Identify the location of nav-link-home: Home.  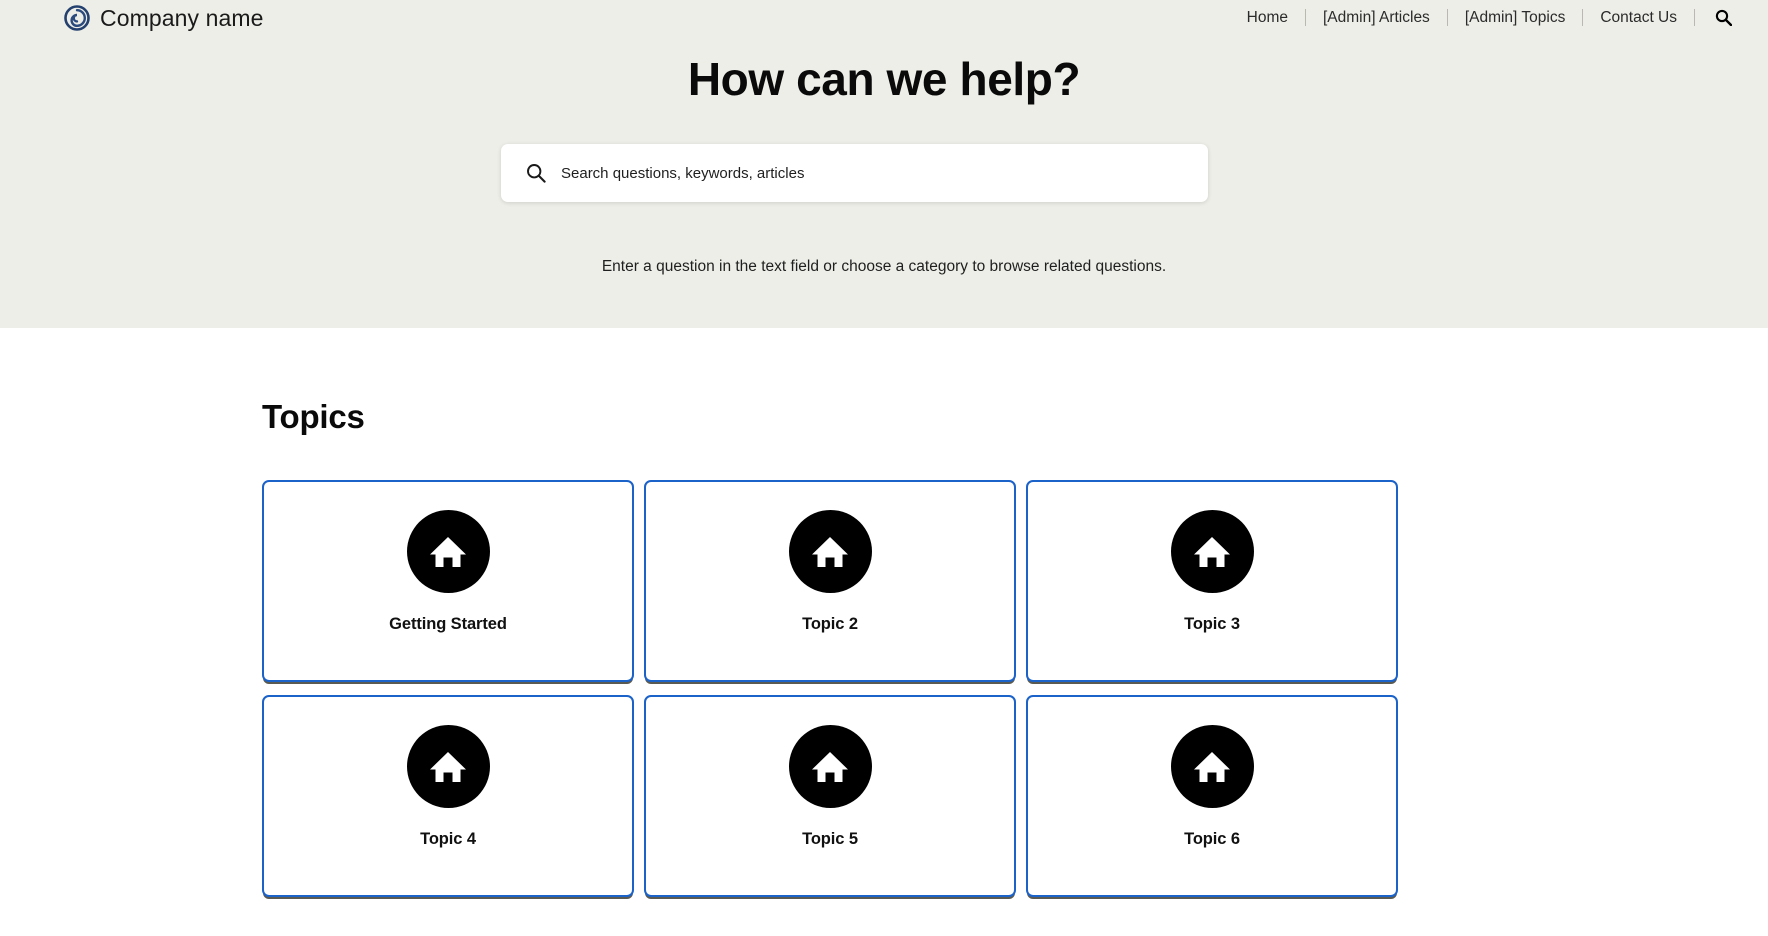
(1267, 18).